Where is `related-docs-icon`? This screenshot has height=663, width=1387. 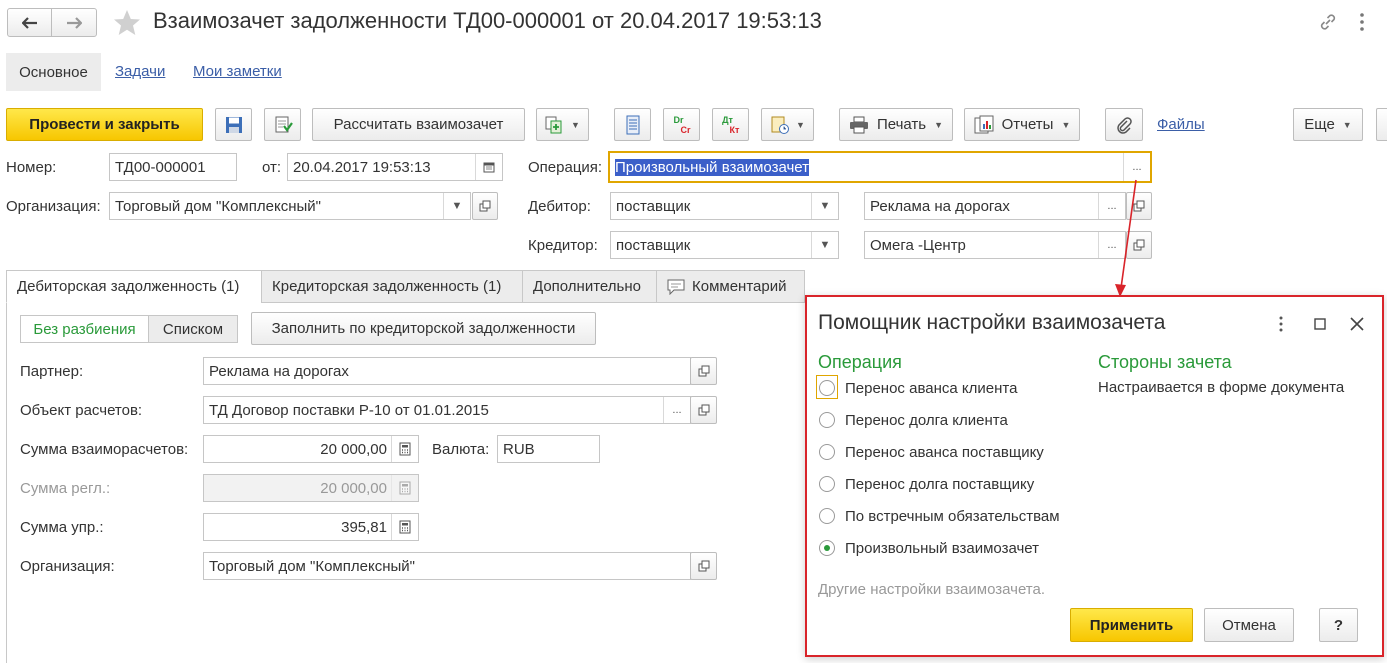
related-docs-icon is located at coordinates (780, 125).